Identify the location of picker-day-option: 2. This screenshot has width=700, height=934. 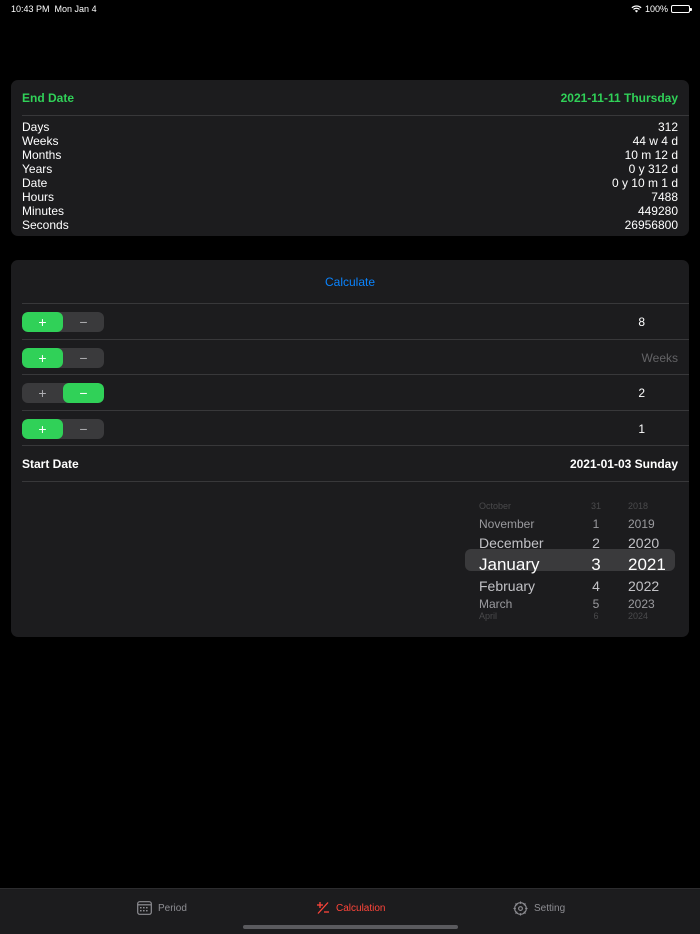
(596, 543).